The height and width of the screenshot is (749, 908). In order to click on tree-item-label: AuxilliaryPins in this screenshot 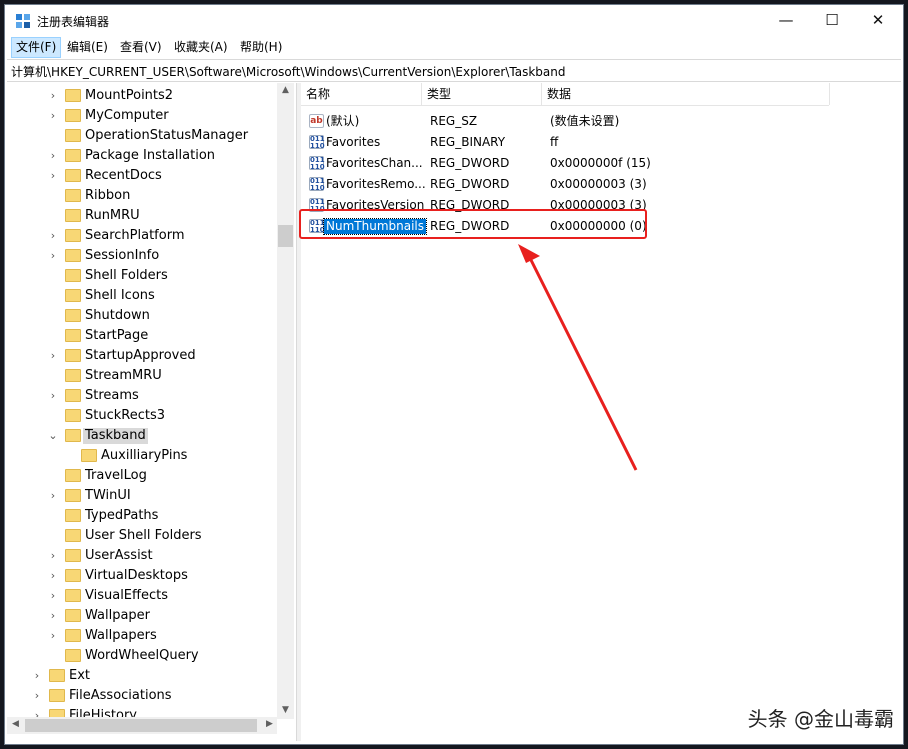, I will do `click(144, 456)`.